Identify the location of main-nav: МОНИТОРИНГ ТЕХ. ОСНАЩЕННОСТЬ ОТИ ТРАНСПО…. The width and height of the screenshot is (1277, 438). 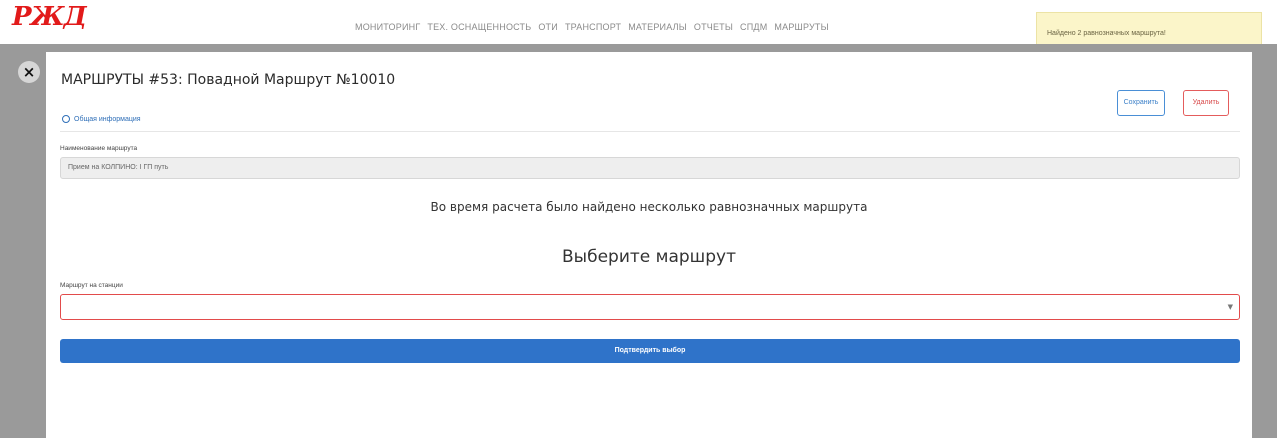
(592, 27).